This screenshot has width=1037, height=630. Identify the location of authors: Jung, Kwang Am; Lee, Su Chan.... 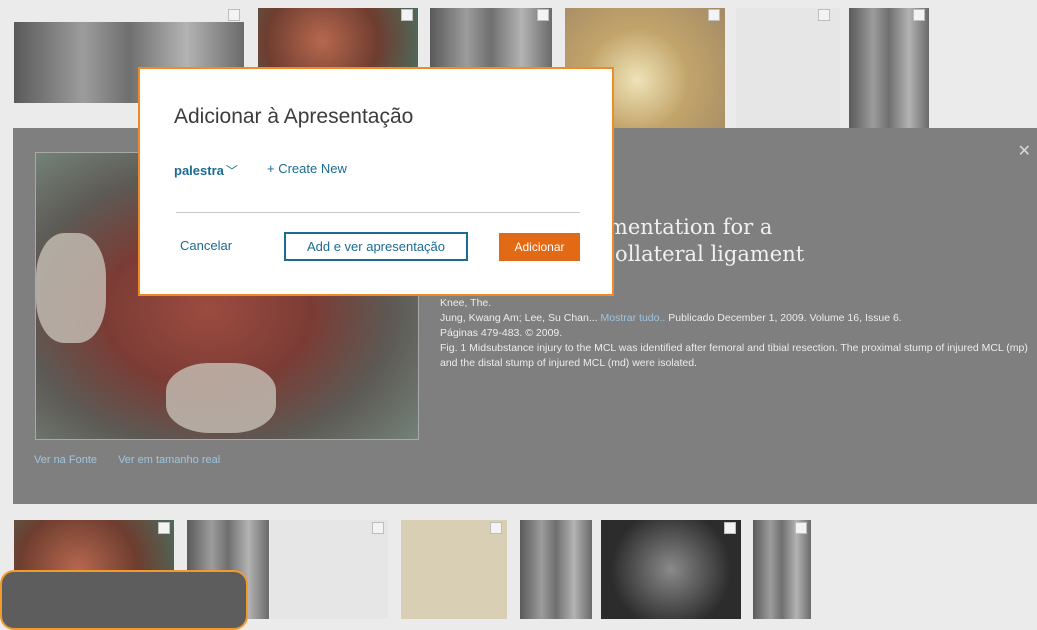
(519, 318).